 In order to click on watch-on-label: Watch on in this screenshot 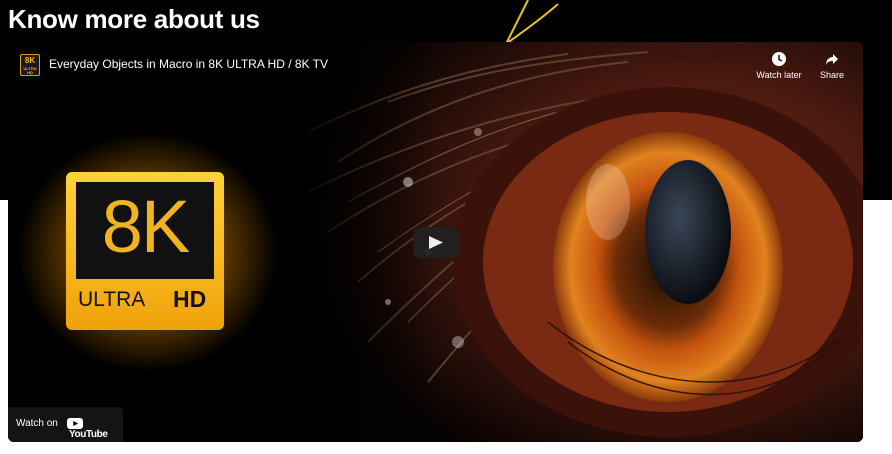, I will do `click(37, 423)`.